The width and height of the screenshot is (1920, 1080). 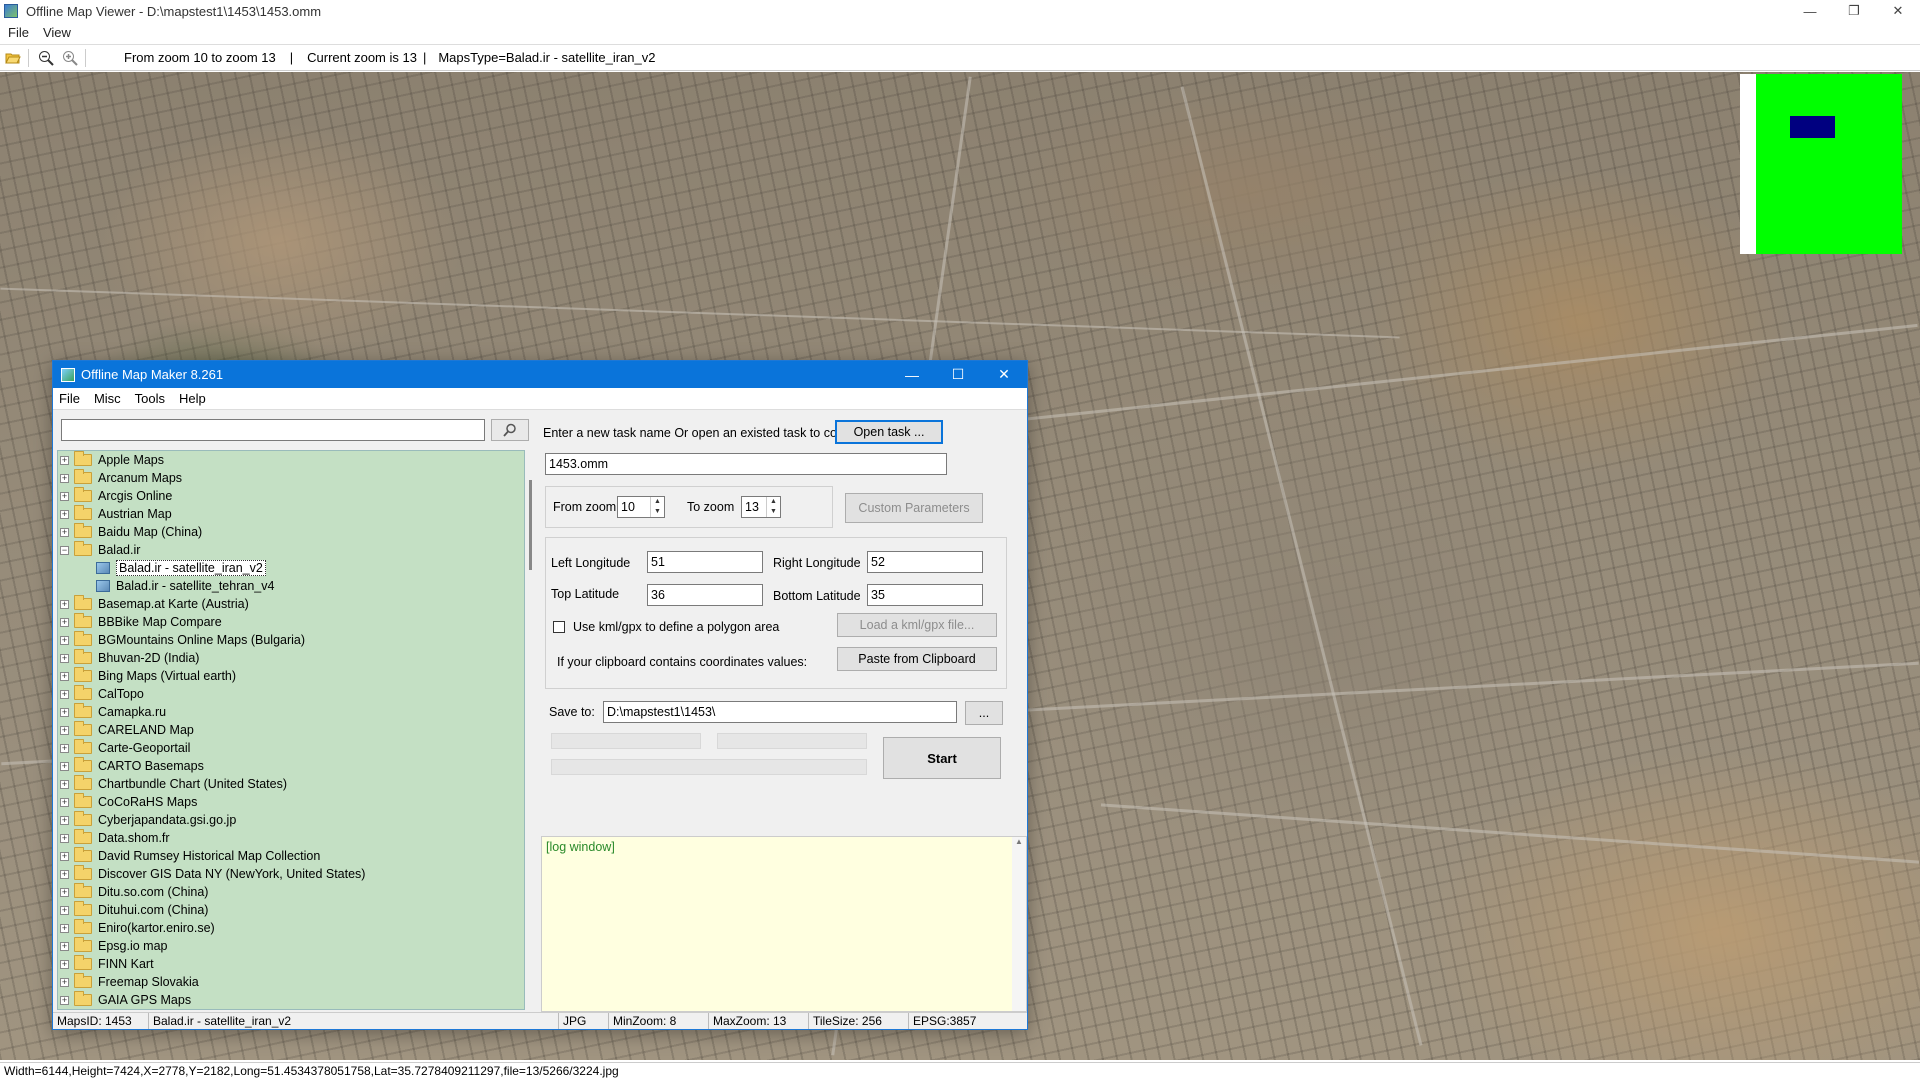 What do you see at coordinates (107, 398) in the screenshot?
I see `dialog-menu-misc: Misc` at bounding box center [107, 398].